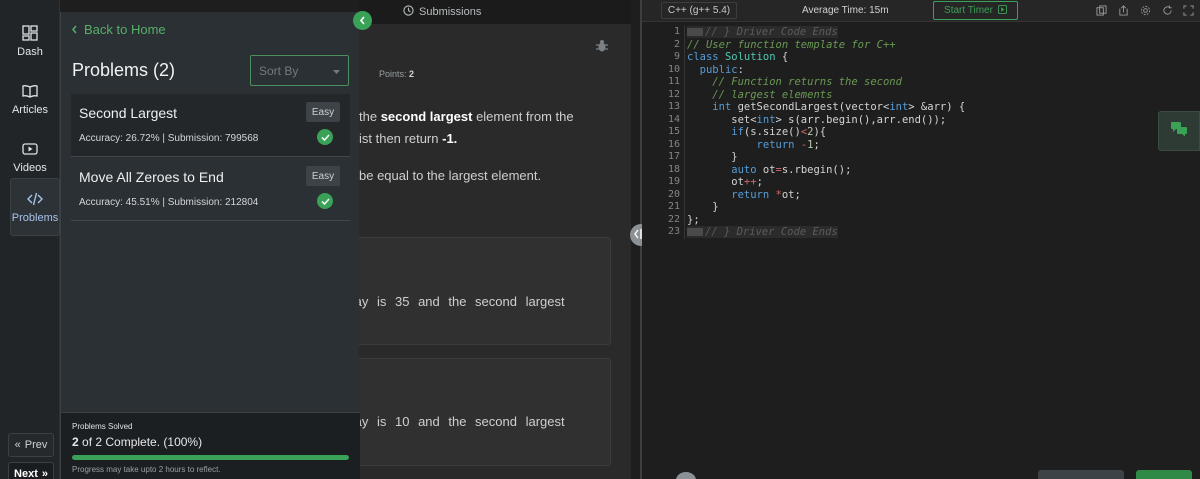 Image resolution: width=1200 pixels, height=479 pixels. Describe the element at coordinates (30, 149) in the screenshot. I see `play-icon` at that location.